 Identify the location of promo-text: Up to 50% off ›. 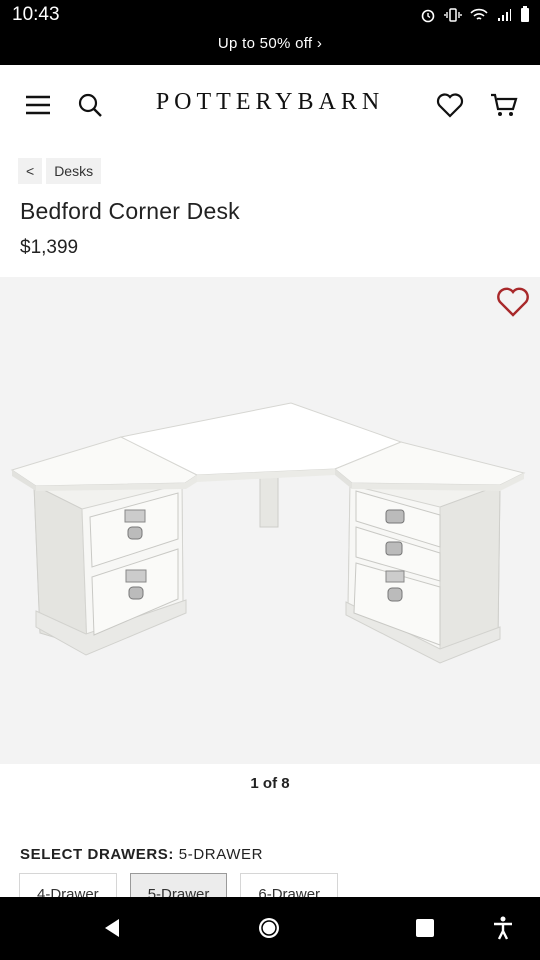
(270, 43).